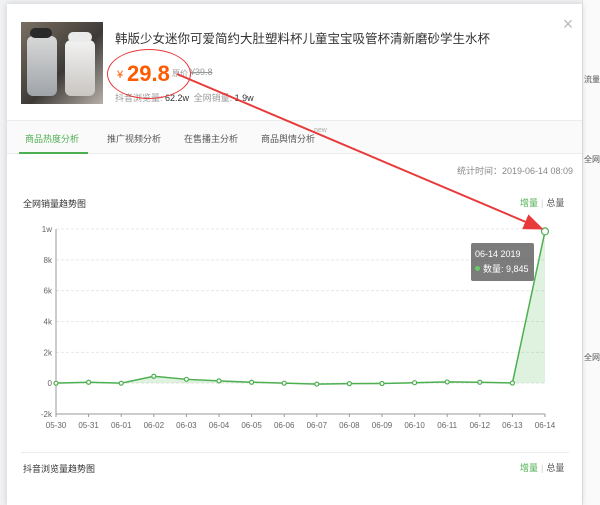  I want to click on series-dot, so click(477, 268).